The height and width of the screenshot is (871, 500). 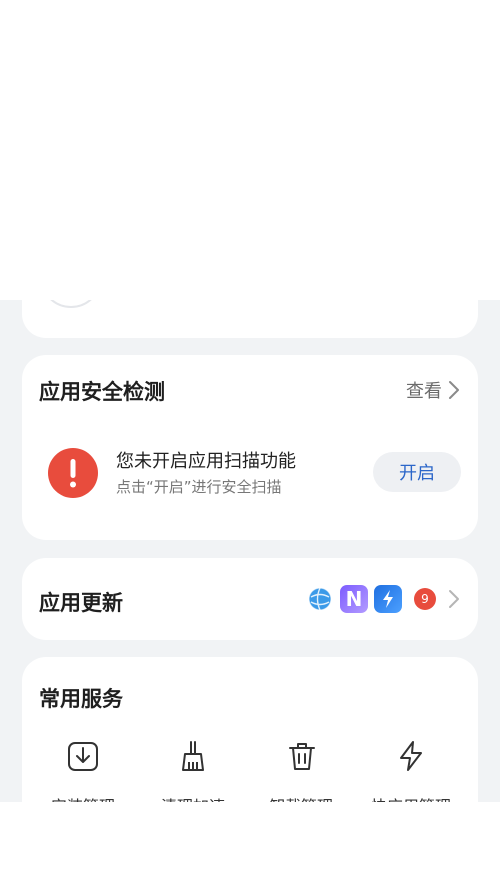 I want to click on warning-icon, so click(x=73, y=473).